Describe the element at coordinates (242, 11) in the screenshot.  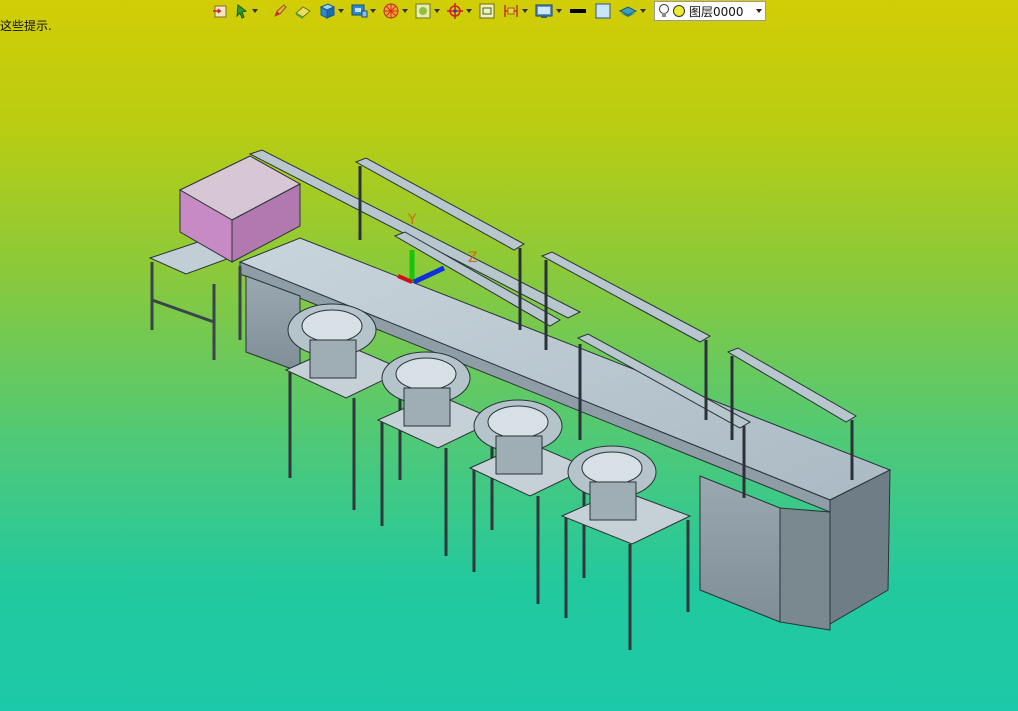
I see `select-icon` at that location.